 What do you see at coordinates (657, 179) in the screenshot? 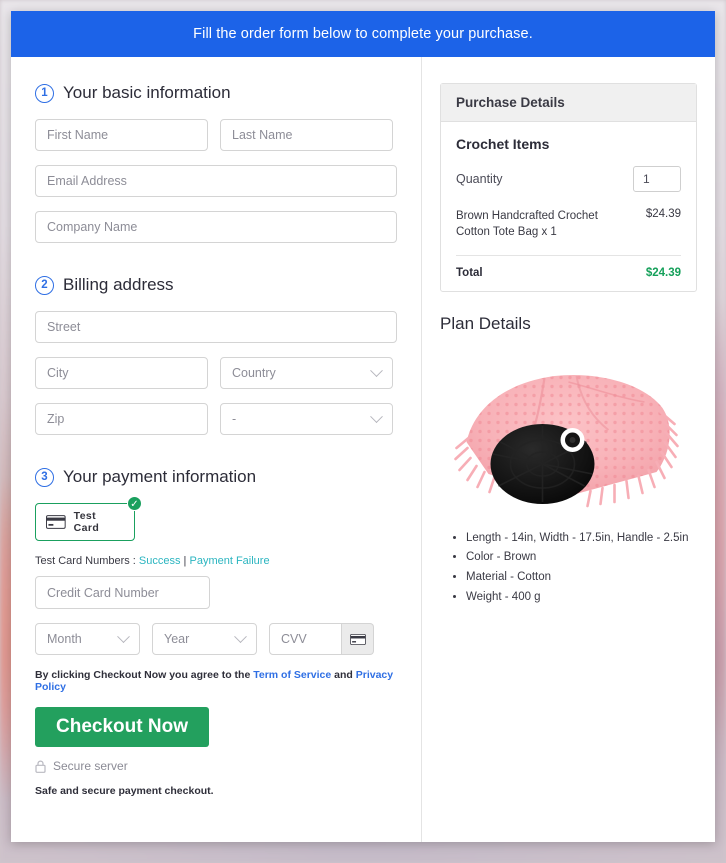
I see `quantity-input: 1` at bounding box center [657, 179].